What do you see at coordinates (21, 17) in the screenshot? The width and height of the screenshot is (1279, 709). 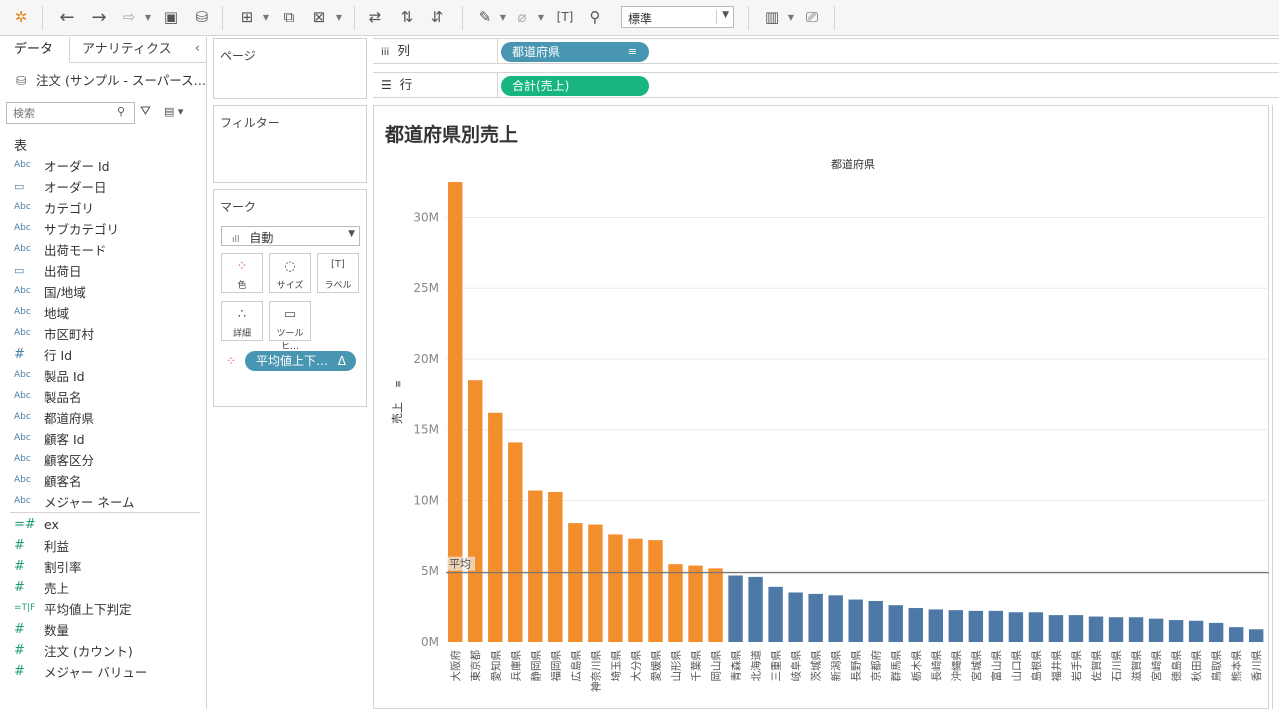 I see `tableau-logo-icon: ✲` at bounding box center [21, 17].